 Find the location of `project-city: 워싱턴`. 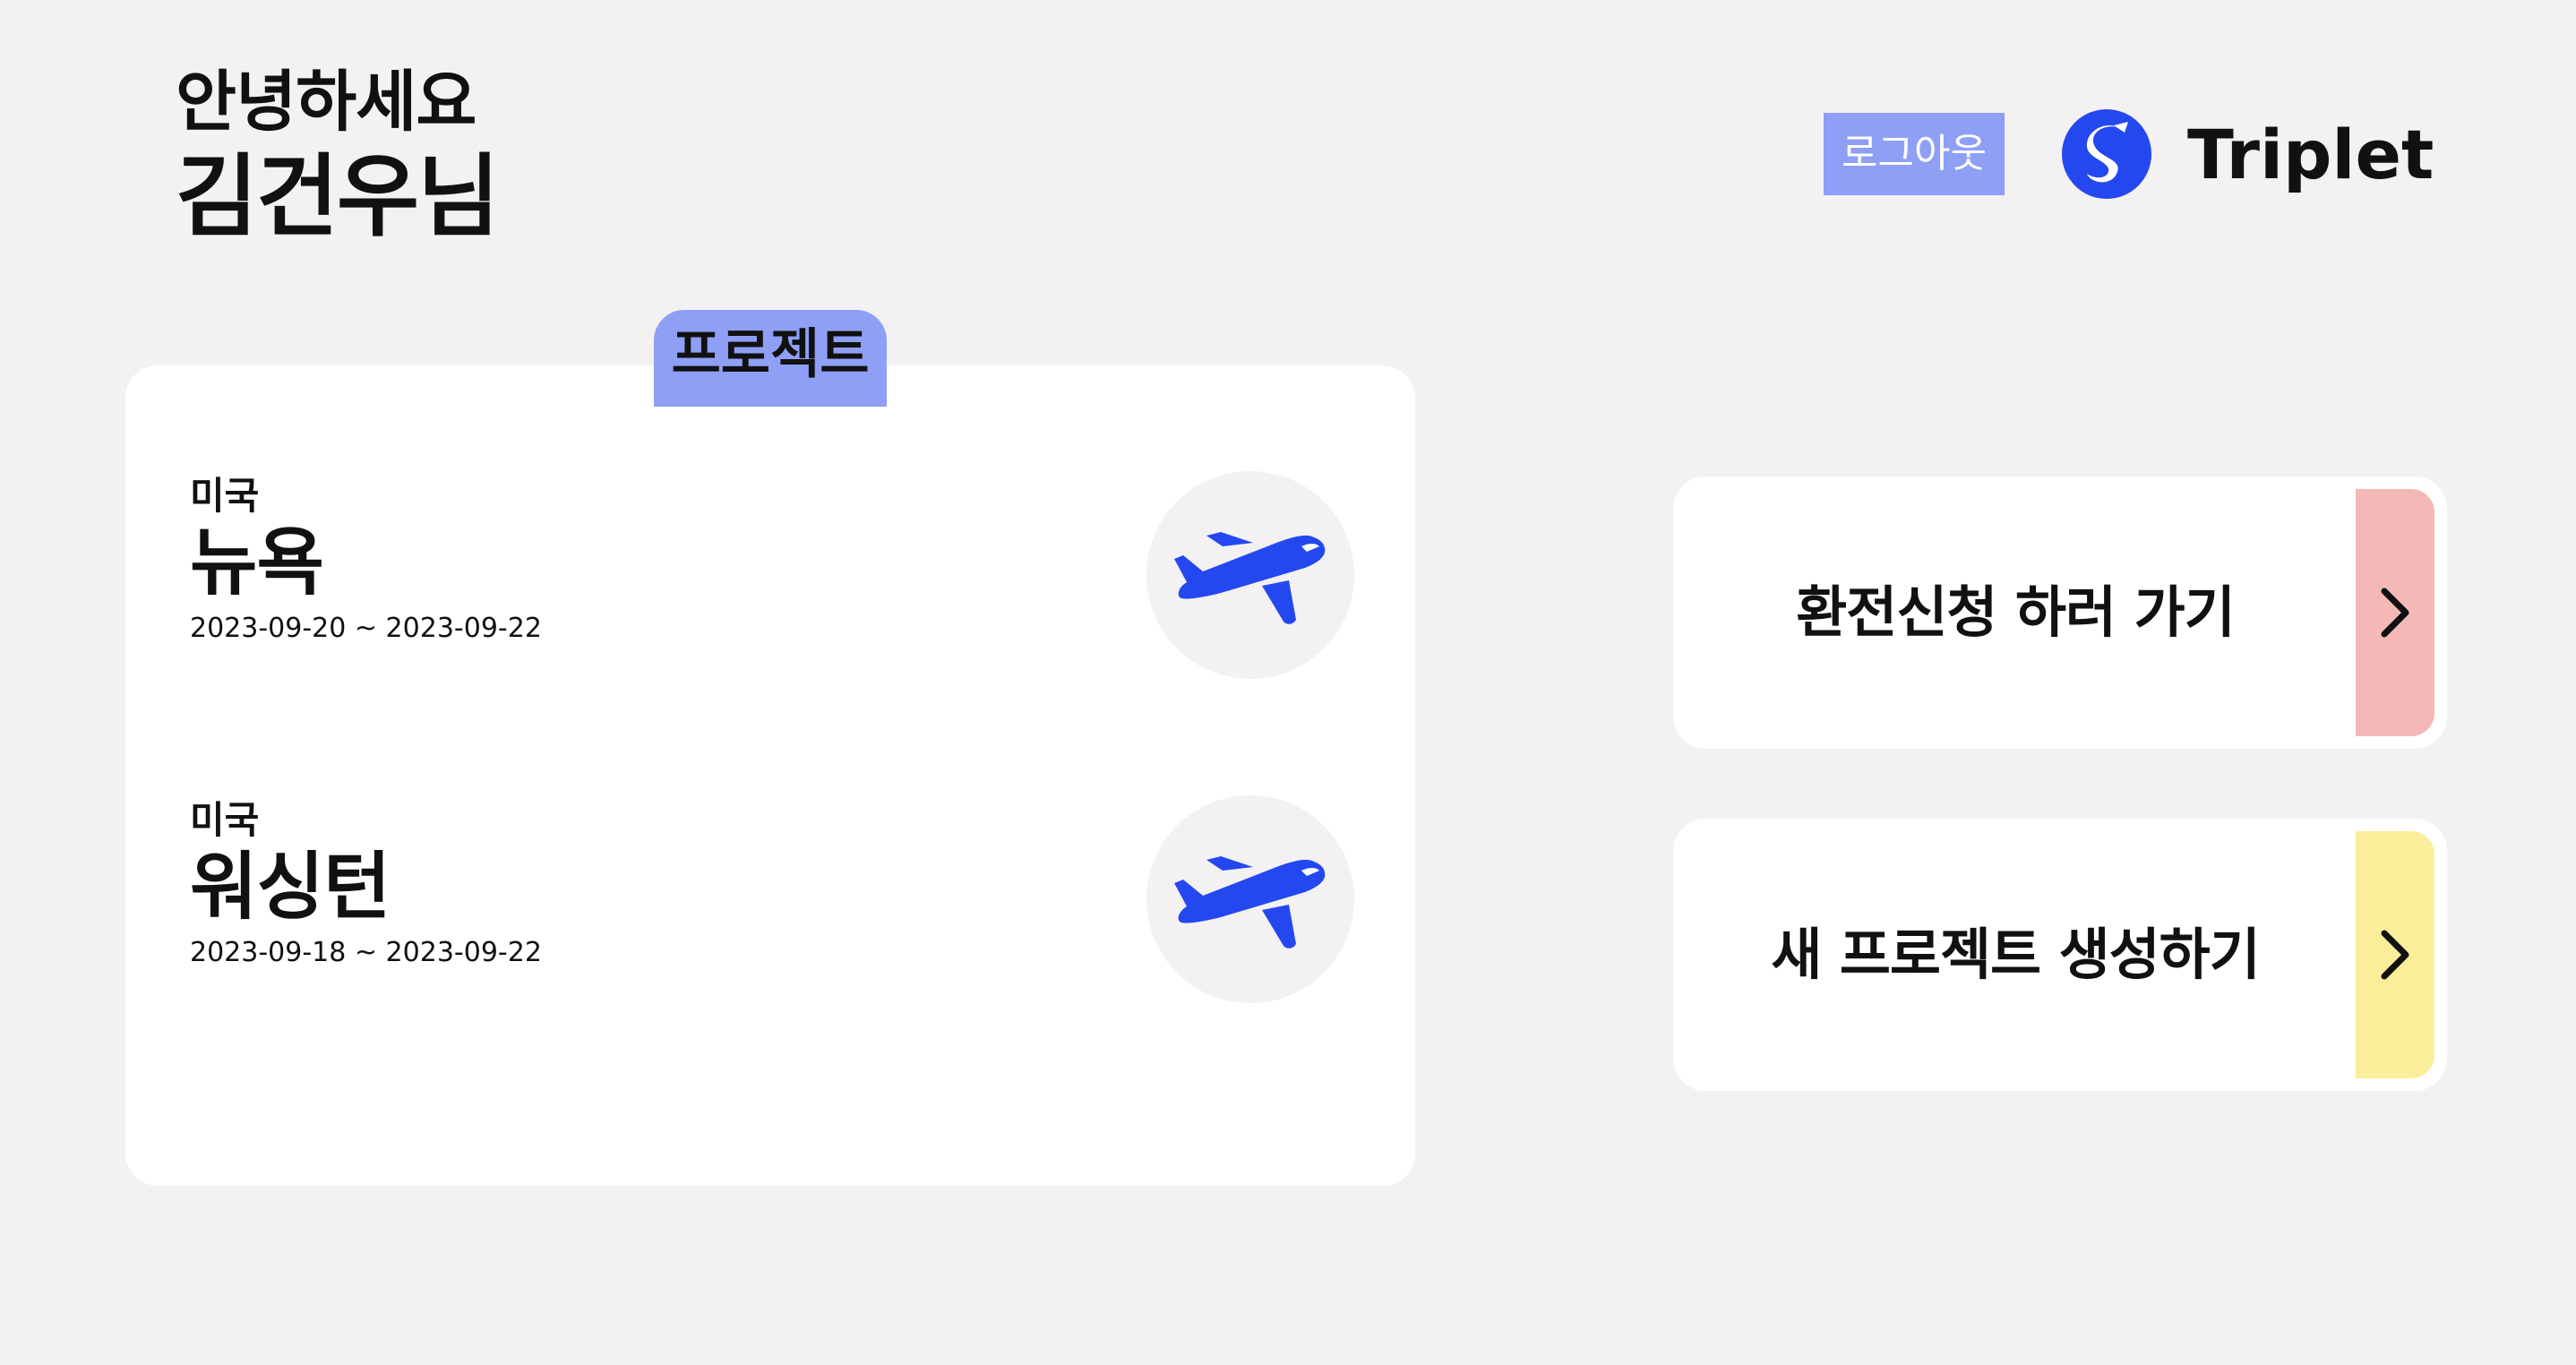

project-city: 워싱턴 is located at coordinates (290, 887).